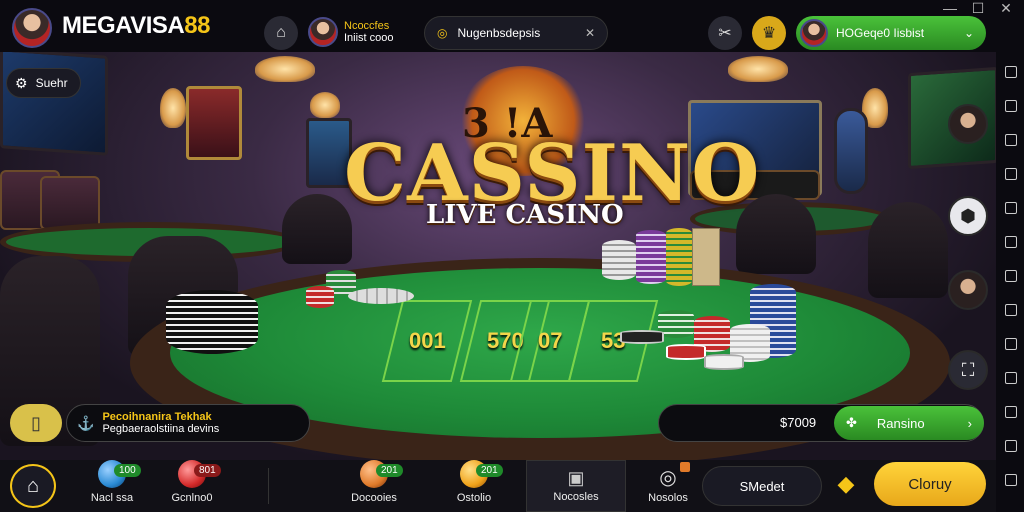 The height and width of the screenshot is (512, 1024). I want to click on menu-button: SMedet, so click(762, 486).